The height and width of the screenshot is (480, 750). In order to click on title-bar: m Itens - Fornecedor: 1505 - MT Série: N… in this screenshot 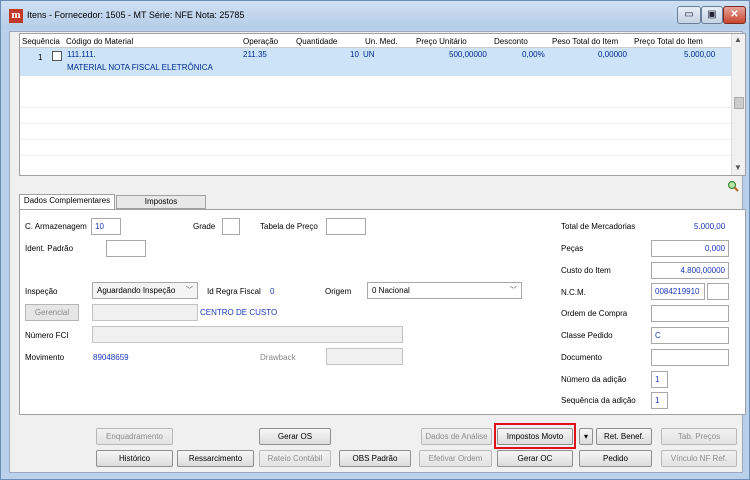, I will do `click(375, 15)`.